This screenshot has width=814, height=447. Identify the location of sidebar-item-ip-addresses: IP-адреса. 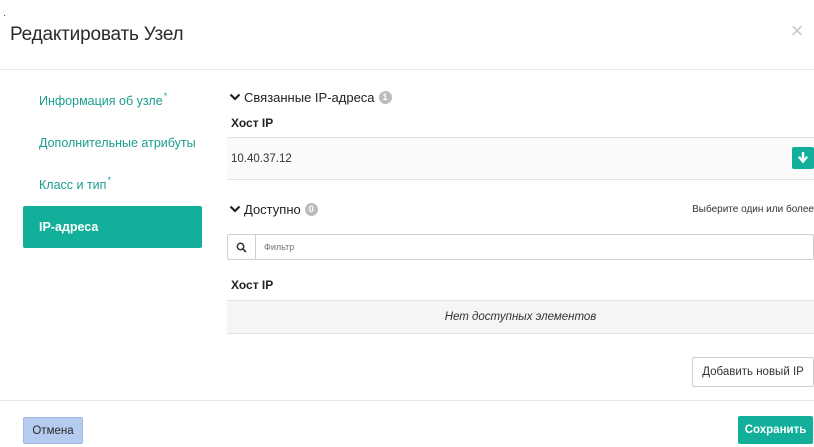
(112, 227).